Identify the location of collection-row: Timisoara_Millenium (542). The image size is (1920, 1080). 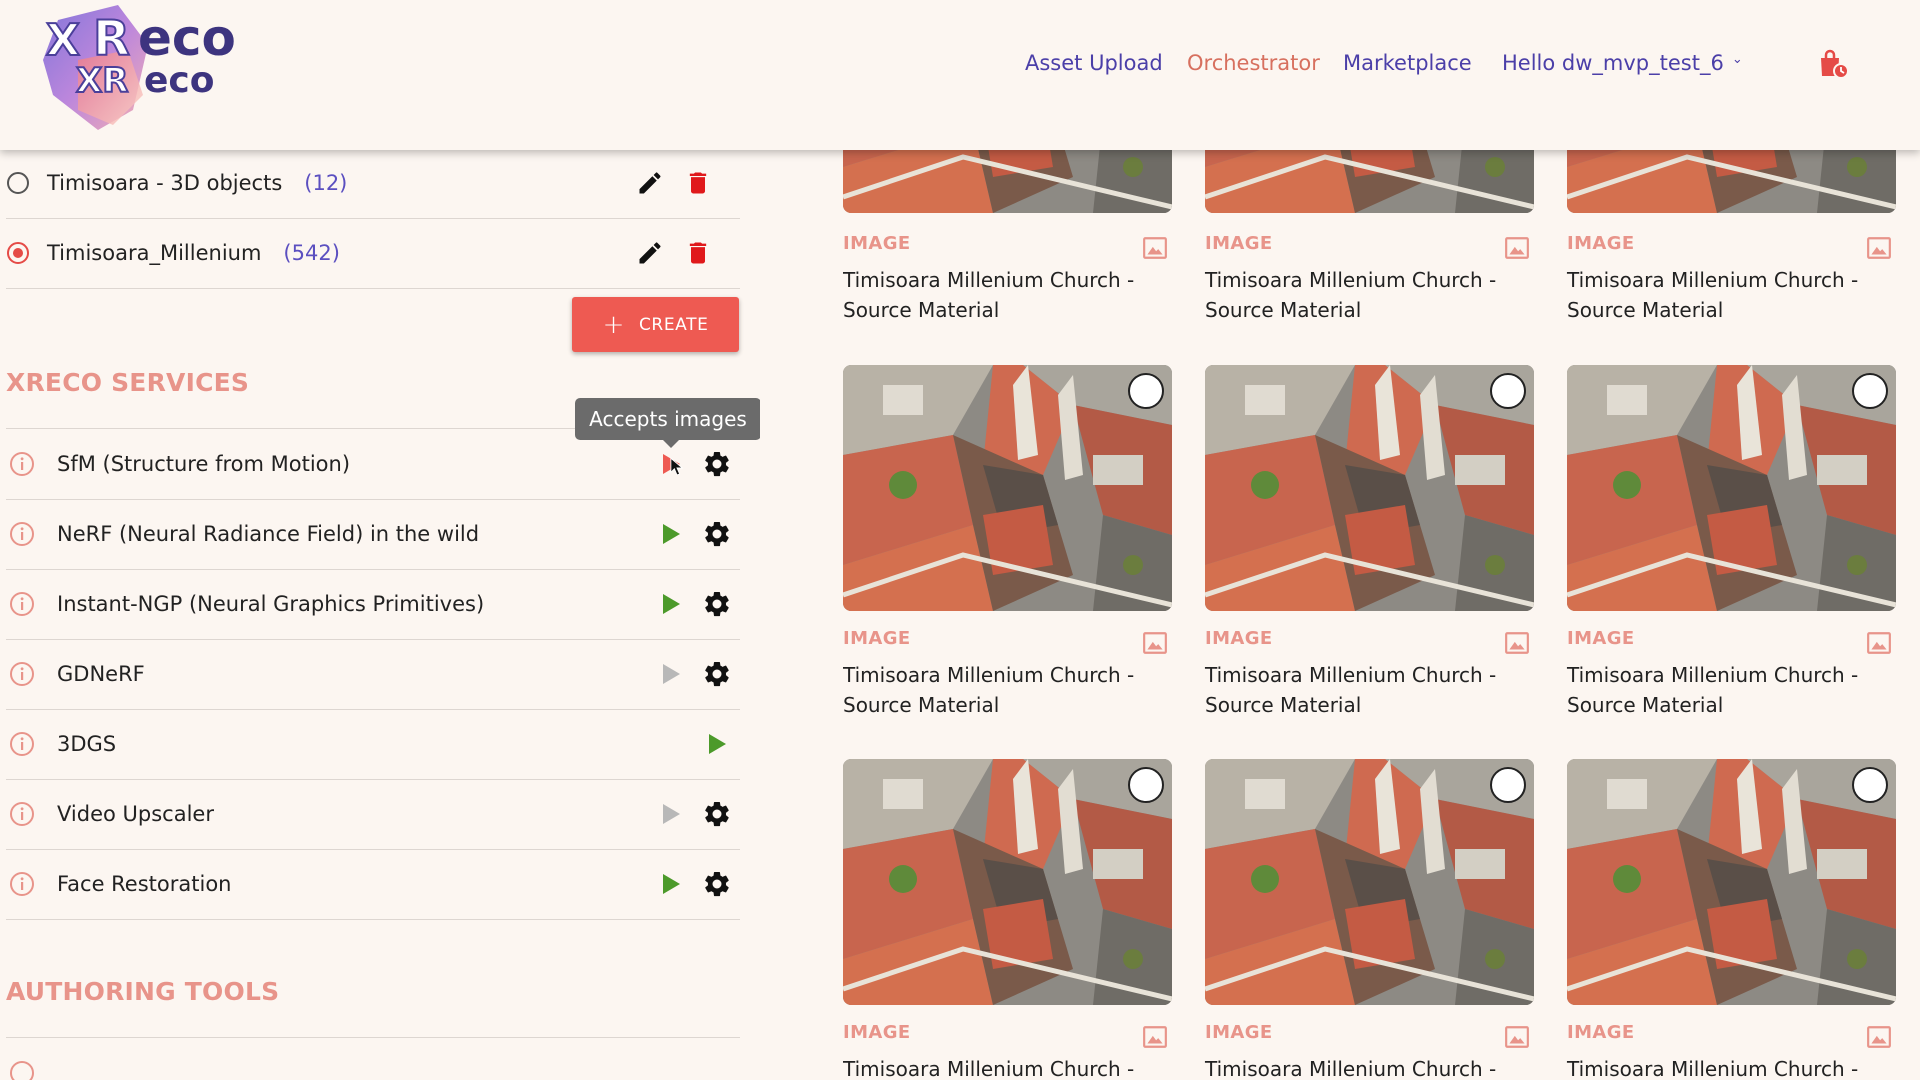
(373, 253).